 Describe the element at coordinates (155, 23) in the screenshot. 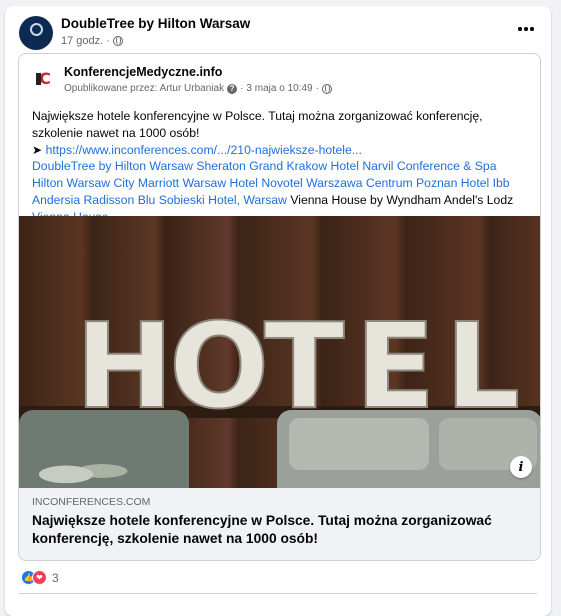

I see `page-name-link: DoubleTree by Hilton Warsaw` at that location.